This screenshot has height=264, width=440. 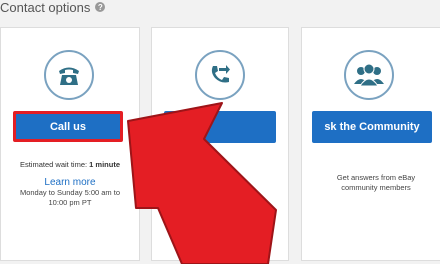 I want to click on learn-more-link: Learn more, so click(x=70, y=182).